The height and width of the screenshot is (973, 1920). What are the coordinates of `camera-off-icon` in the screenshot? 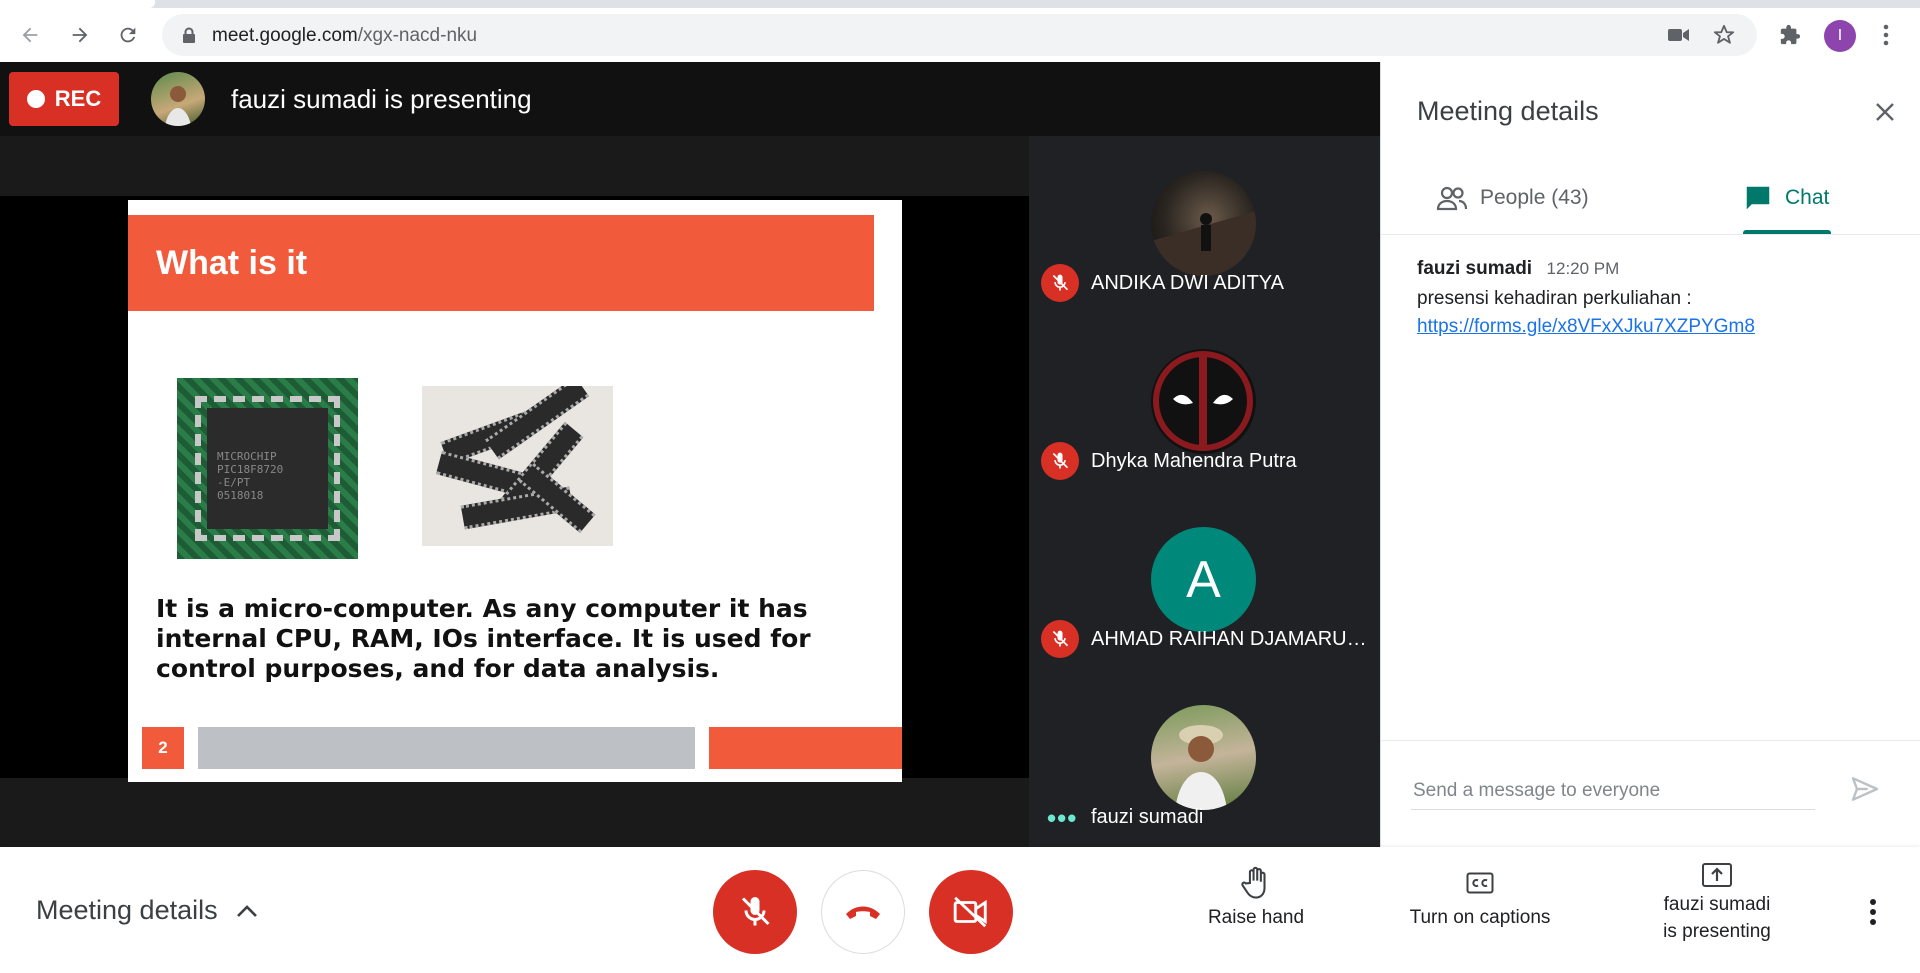 It's located at (970, 912).